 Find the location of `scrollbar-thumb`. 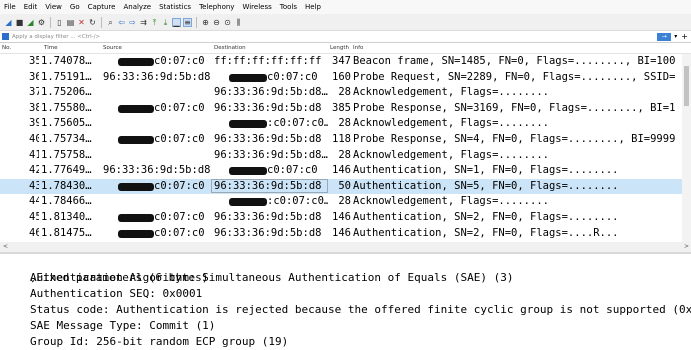

scrollbar-thumb is located at coordinates (686, 86).